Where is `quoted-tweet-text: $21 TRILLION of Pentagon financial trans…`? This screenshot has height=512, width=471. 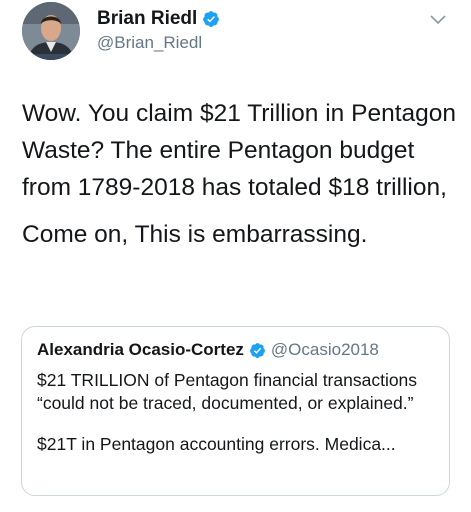
quoted-tweet-text: $21 TRILLION of Pentagon financial trans… is located at coordinates (239, 412).